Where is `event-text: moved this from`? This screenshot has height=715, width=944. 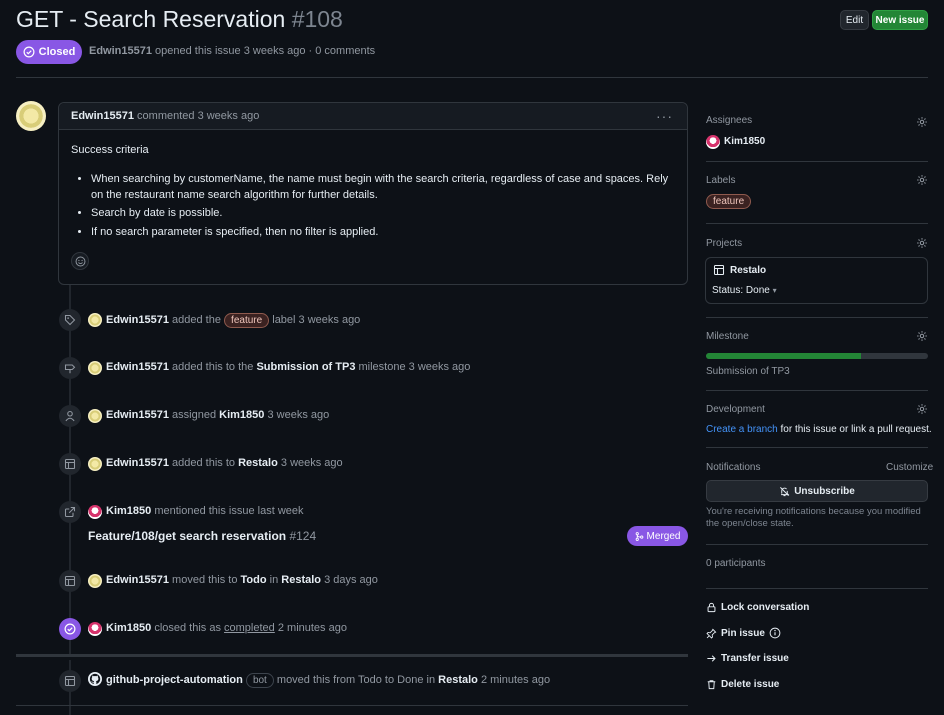
event-text: moved this from is located at coordinates (316, 680).